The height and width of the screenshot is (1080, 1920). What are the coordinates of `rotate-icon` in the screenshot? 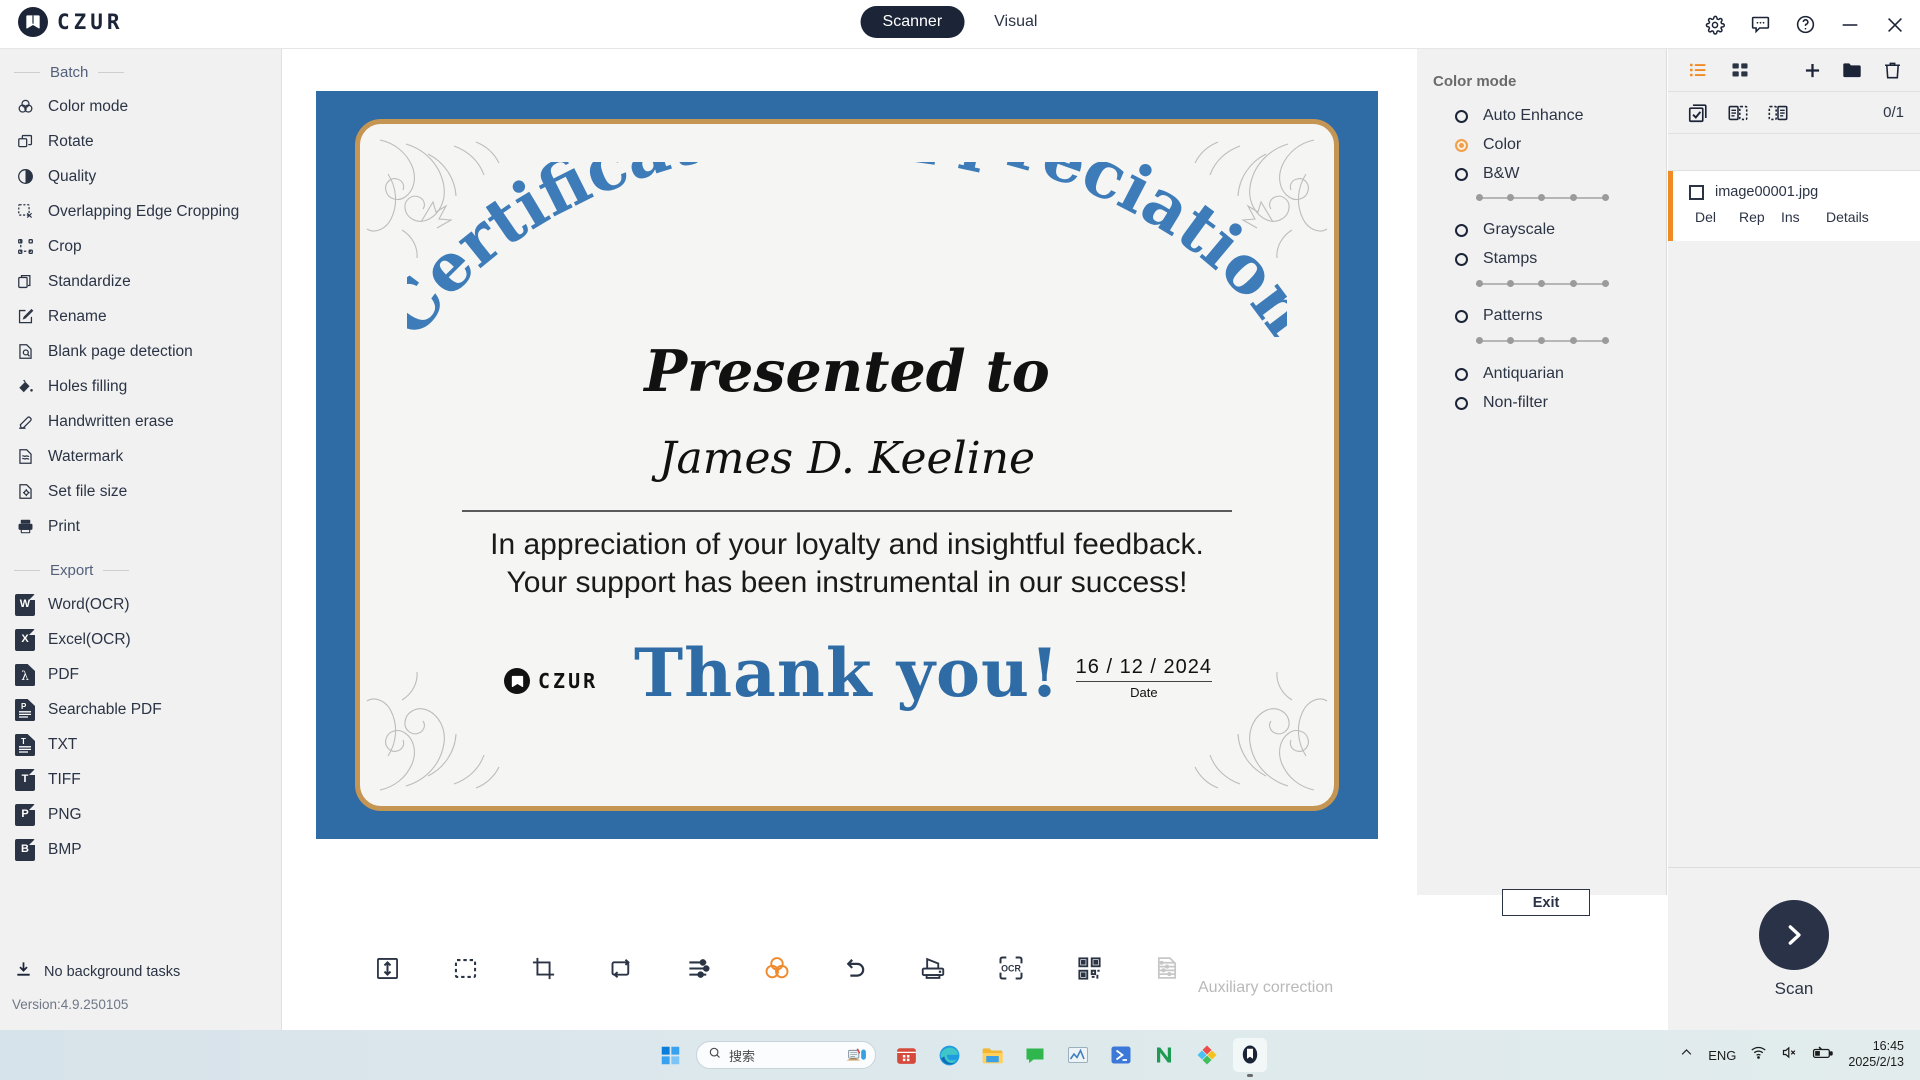 It's located at (621, 968).